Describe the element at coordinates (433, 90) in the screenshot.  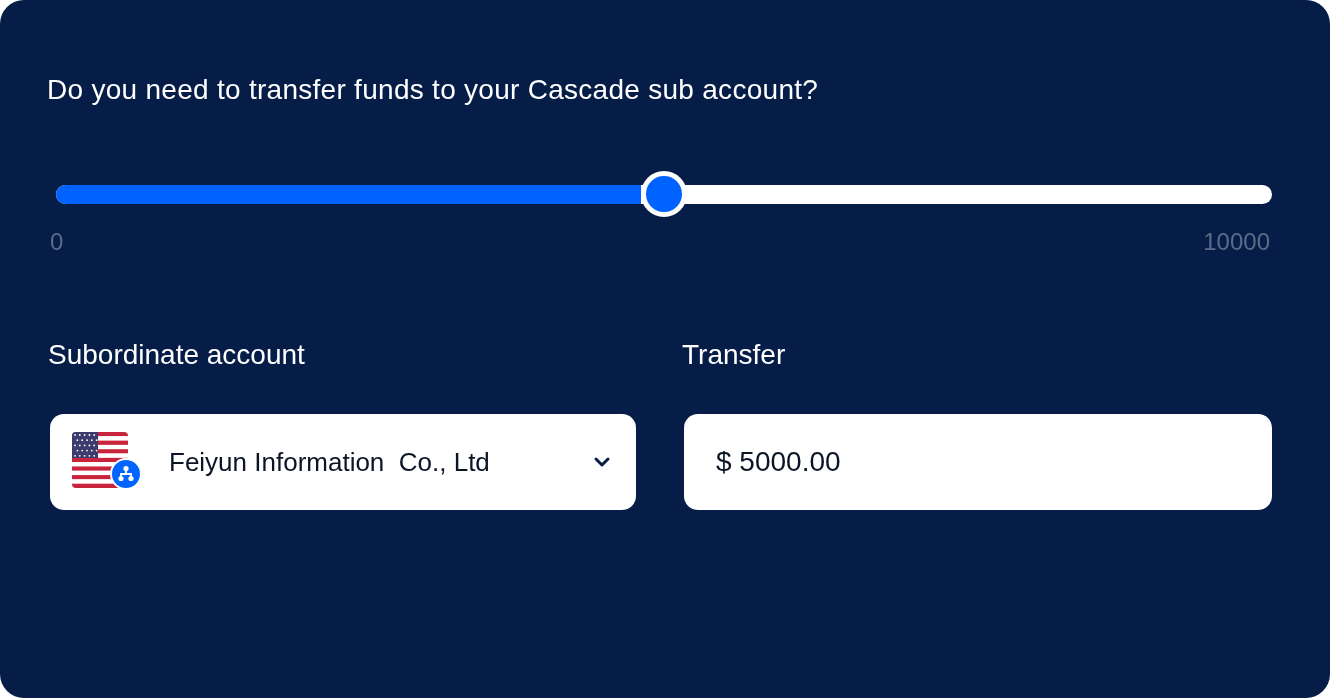
I see `question-text: Do you need to transfer funds to your Cascade sub account?` at that location.